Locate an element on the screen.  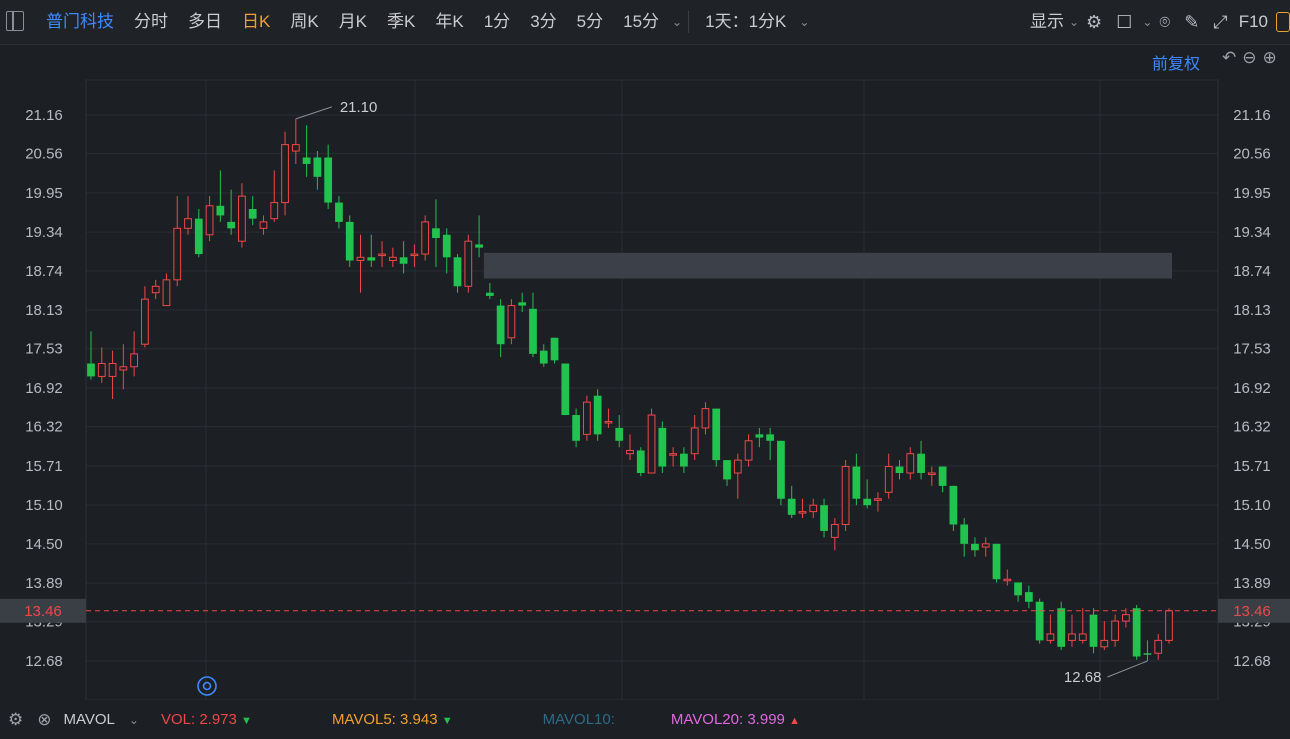
current-price-label-right: 13.46 is located at coordinates (1252, 611).